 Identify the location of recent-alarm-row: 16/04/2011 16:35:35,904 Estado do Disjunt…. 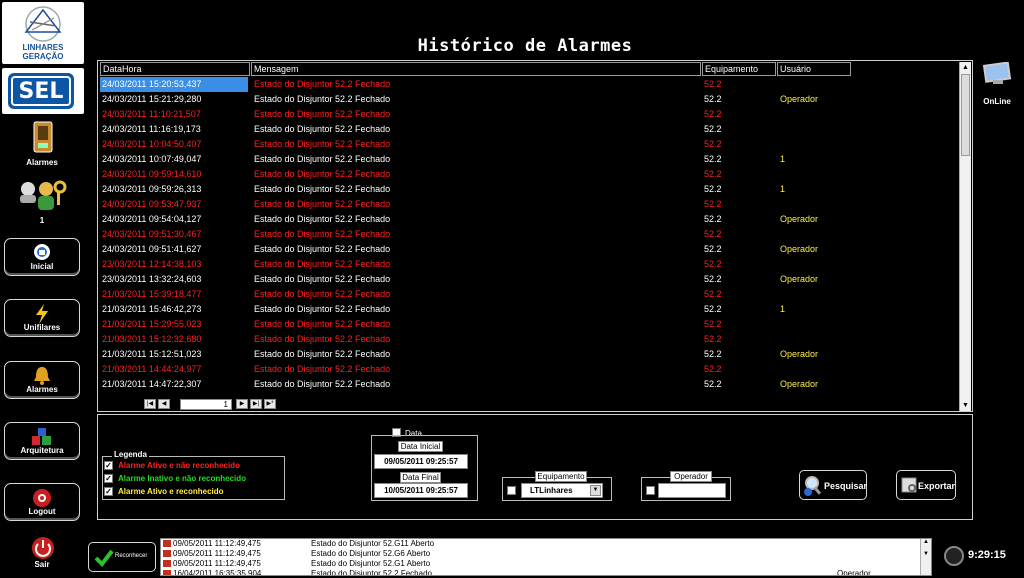
(546, 572).